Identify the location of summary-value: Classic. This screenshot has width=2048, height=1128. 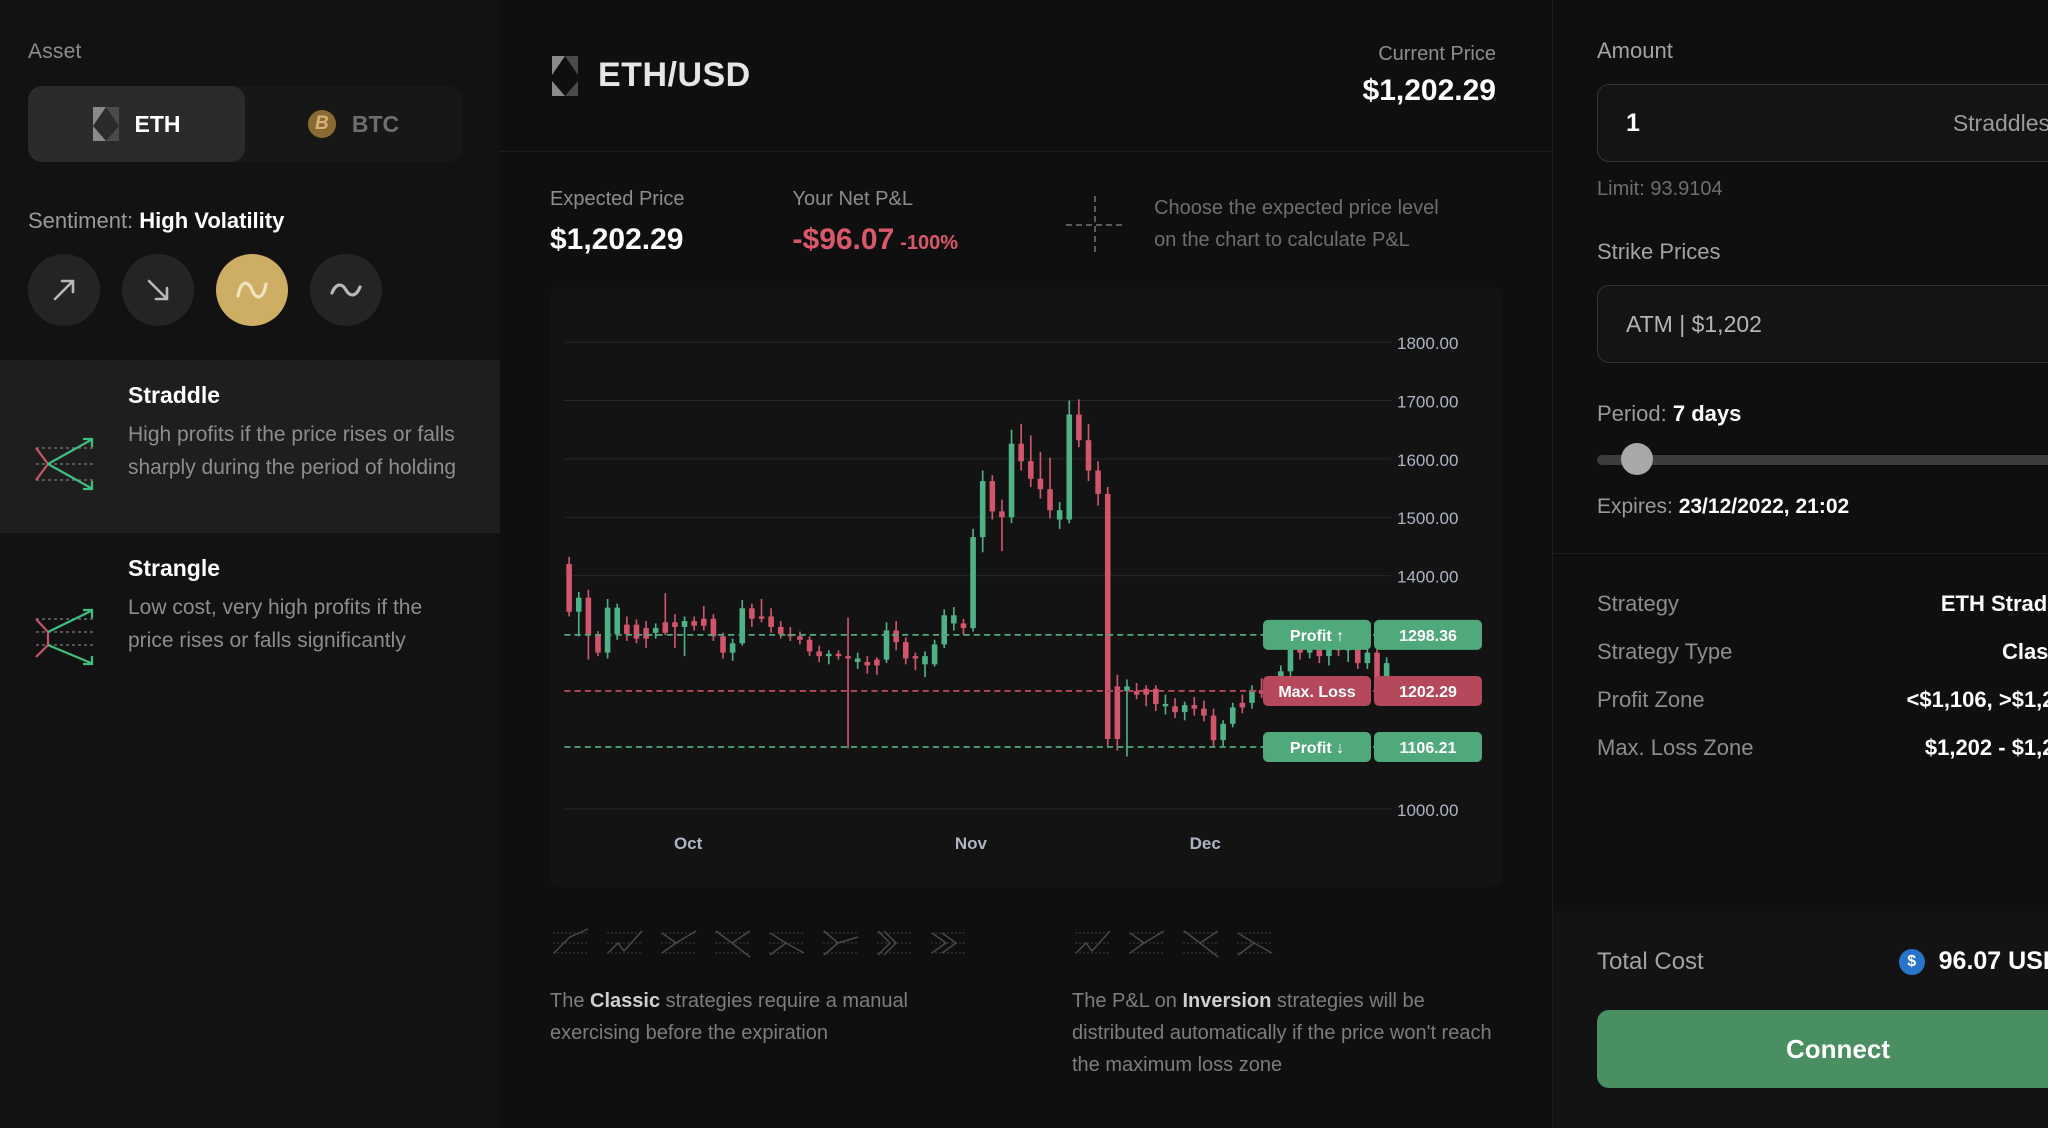
(2024, 651).